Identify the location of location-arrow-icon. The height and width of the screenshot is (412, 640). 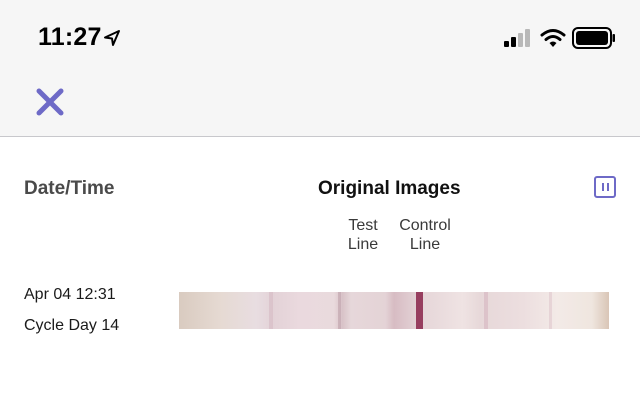
(112, 38).